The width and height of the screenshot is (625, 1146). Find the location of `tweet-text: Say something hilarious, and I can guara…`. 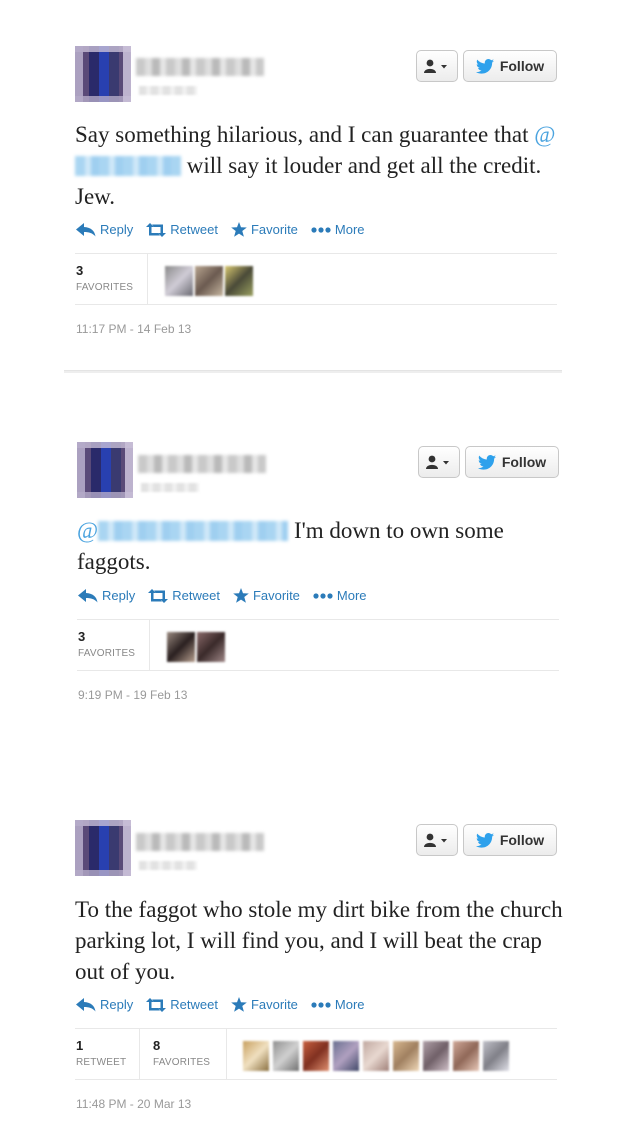

tweet-text: Say something hilarious, and I can guara… is located at coordinates (325, 165).